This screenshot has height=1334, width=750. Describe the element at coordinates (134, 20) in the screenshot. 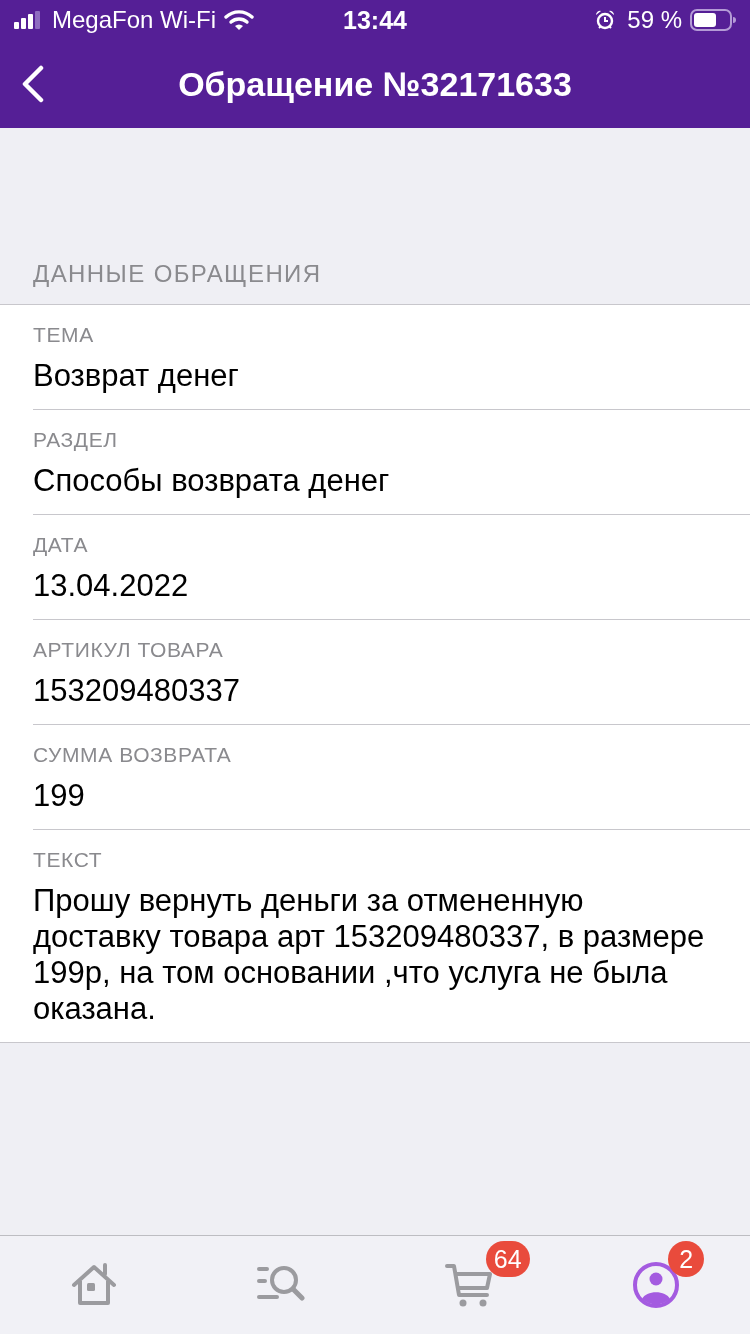

I see `carrier-name: MegaFon Wi-Fi` at that location.